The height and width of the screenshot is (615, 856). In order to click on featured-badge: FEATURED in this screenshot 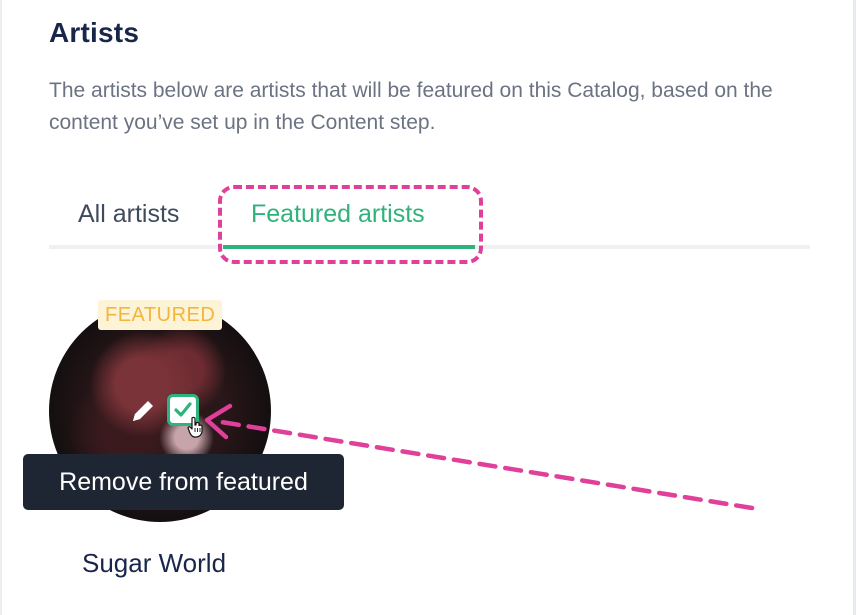, I will do `click(160, 315)`.